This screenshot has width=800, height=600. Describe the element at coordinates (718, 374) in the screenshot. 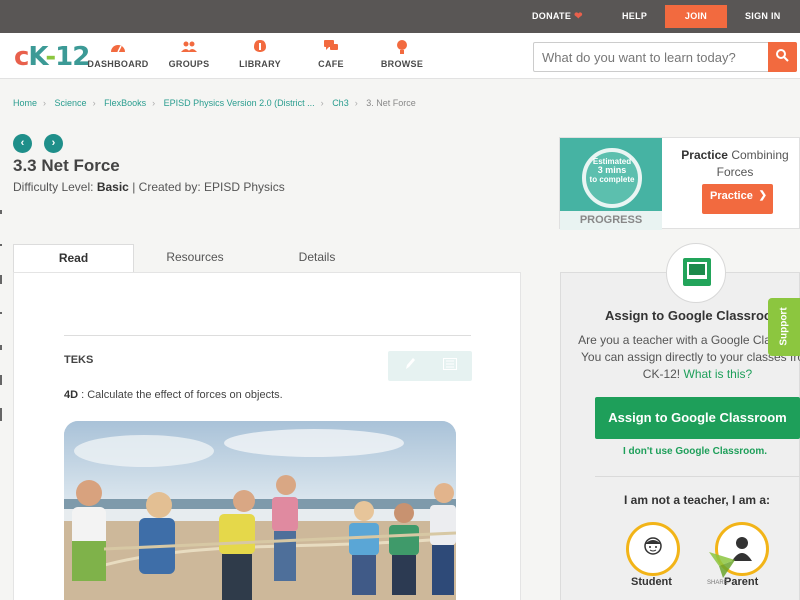

I see `what-is-this-link: What is this?` at that location.